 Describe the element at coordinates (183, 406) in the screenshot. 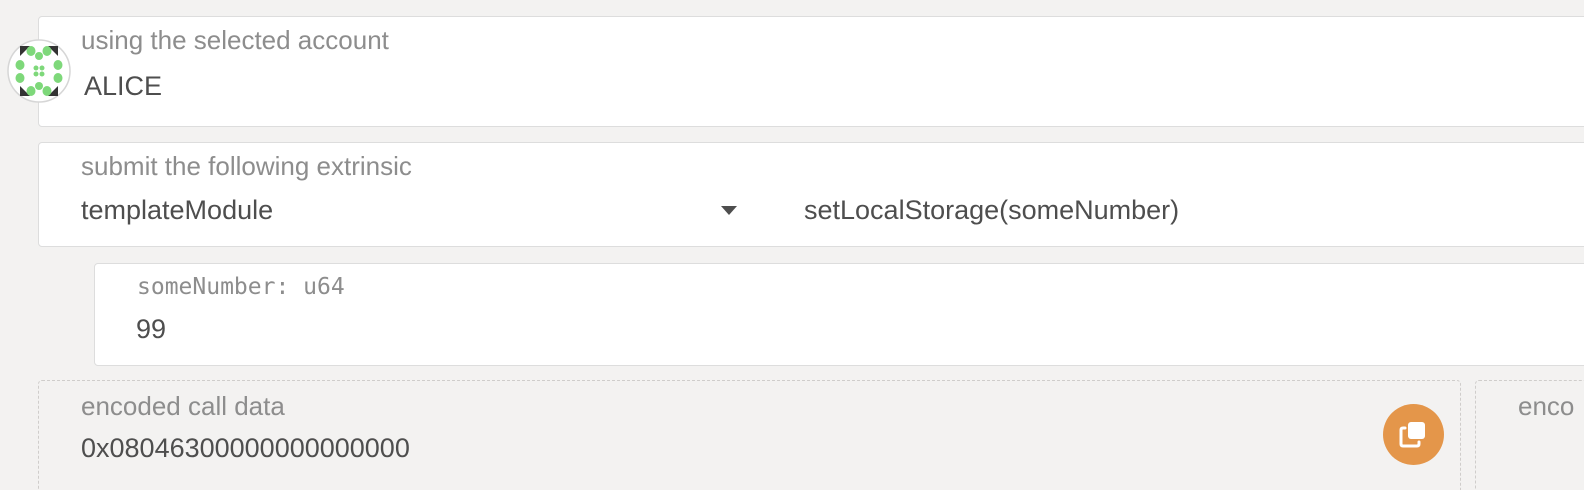

I see `encoded-call-data-label: encoded call data` at that location.